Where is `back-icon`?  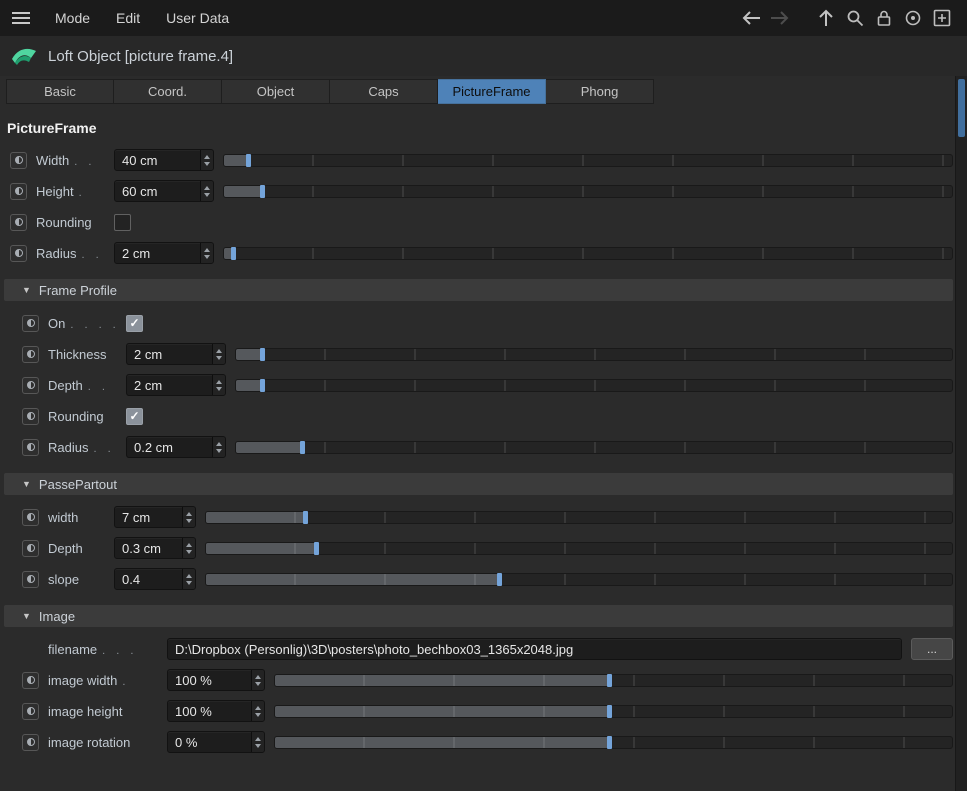
back-icon is located at coordinates (751, 18).